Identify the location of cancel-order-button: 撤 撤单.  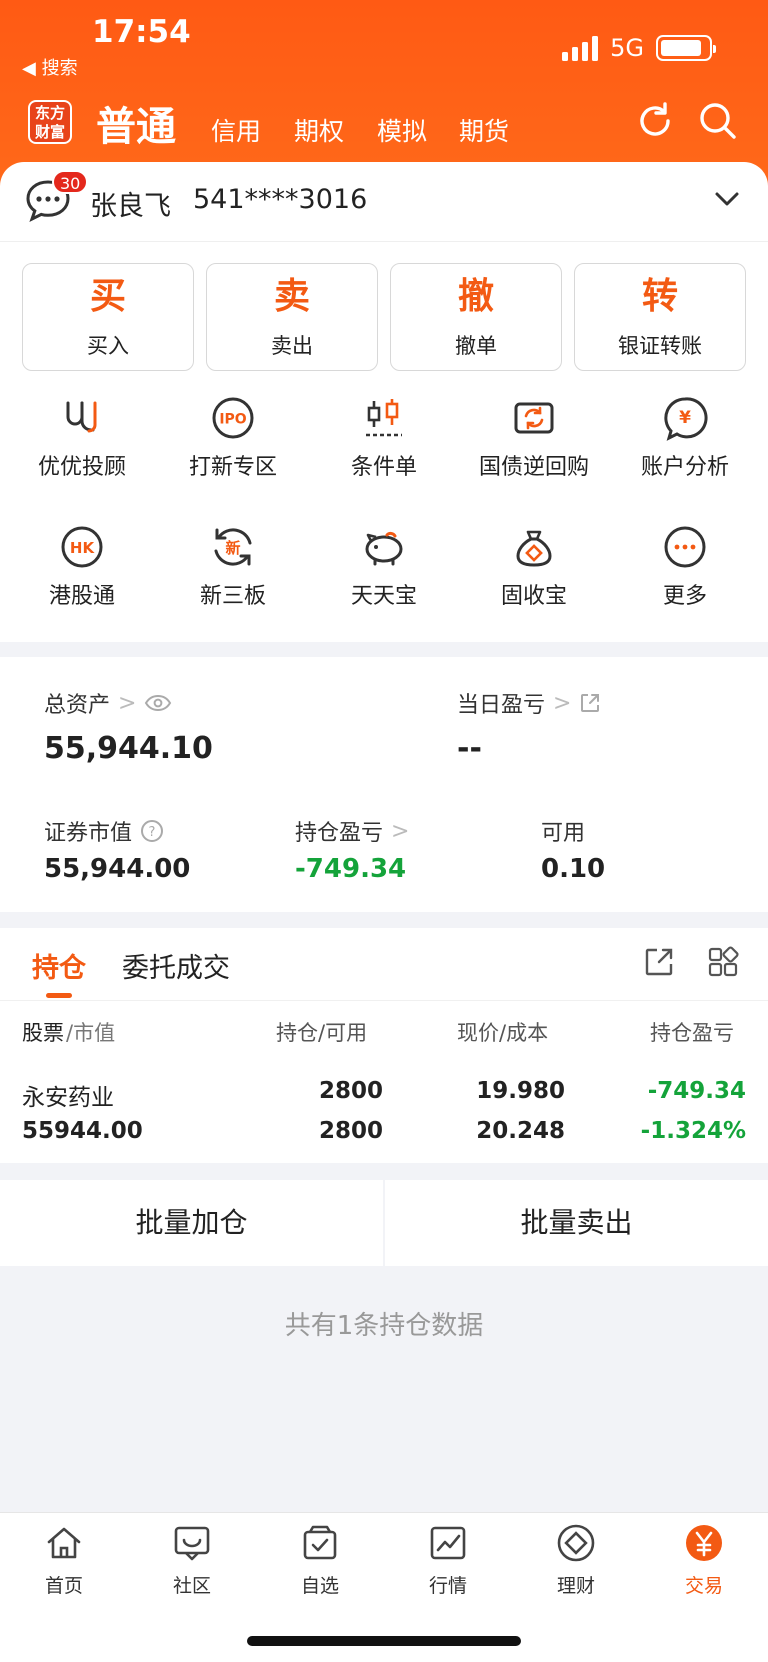
(476, 317).